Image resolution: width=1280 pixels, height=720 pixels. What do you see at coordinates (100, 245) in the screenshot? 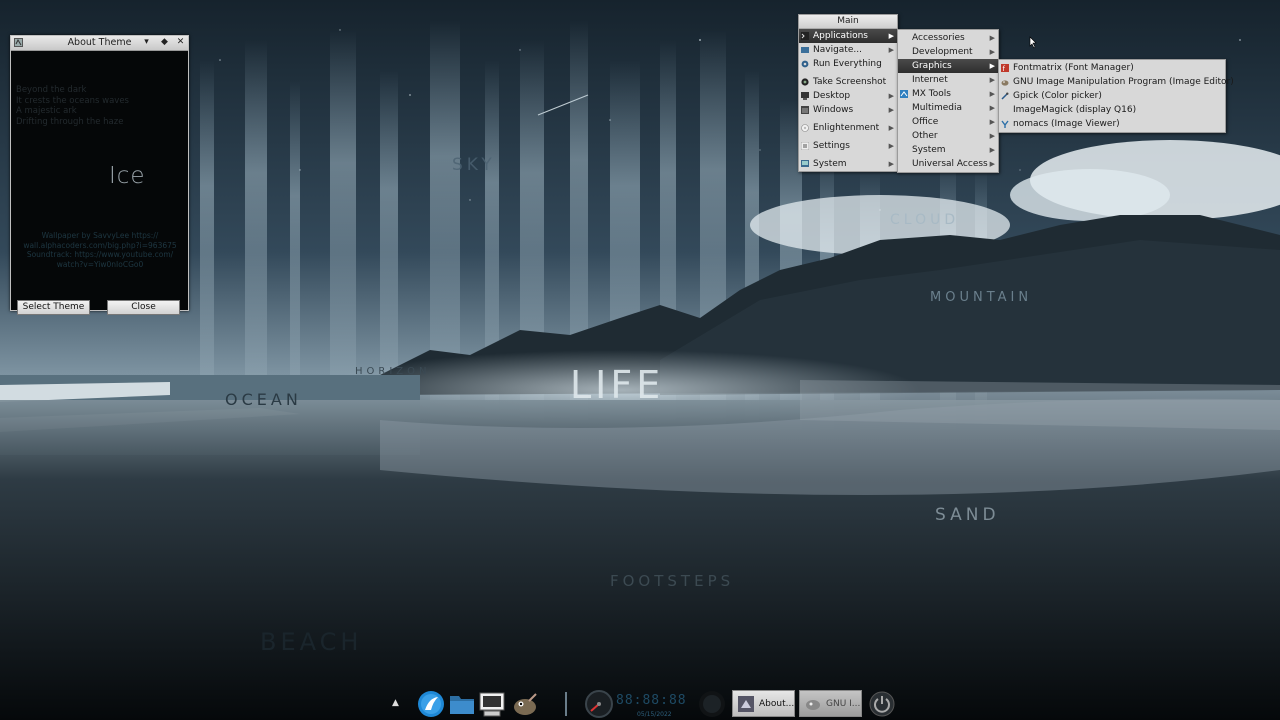
I see `credits-line: wall.alphacoders.com/big.php?i=963675` at bounding box center [100, 245].